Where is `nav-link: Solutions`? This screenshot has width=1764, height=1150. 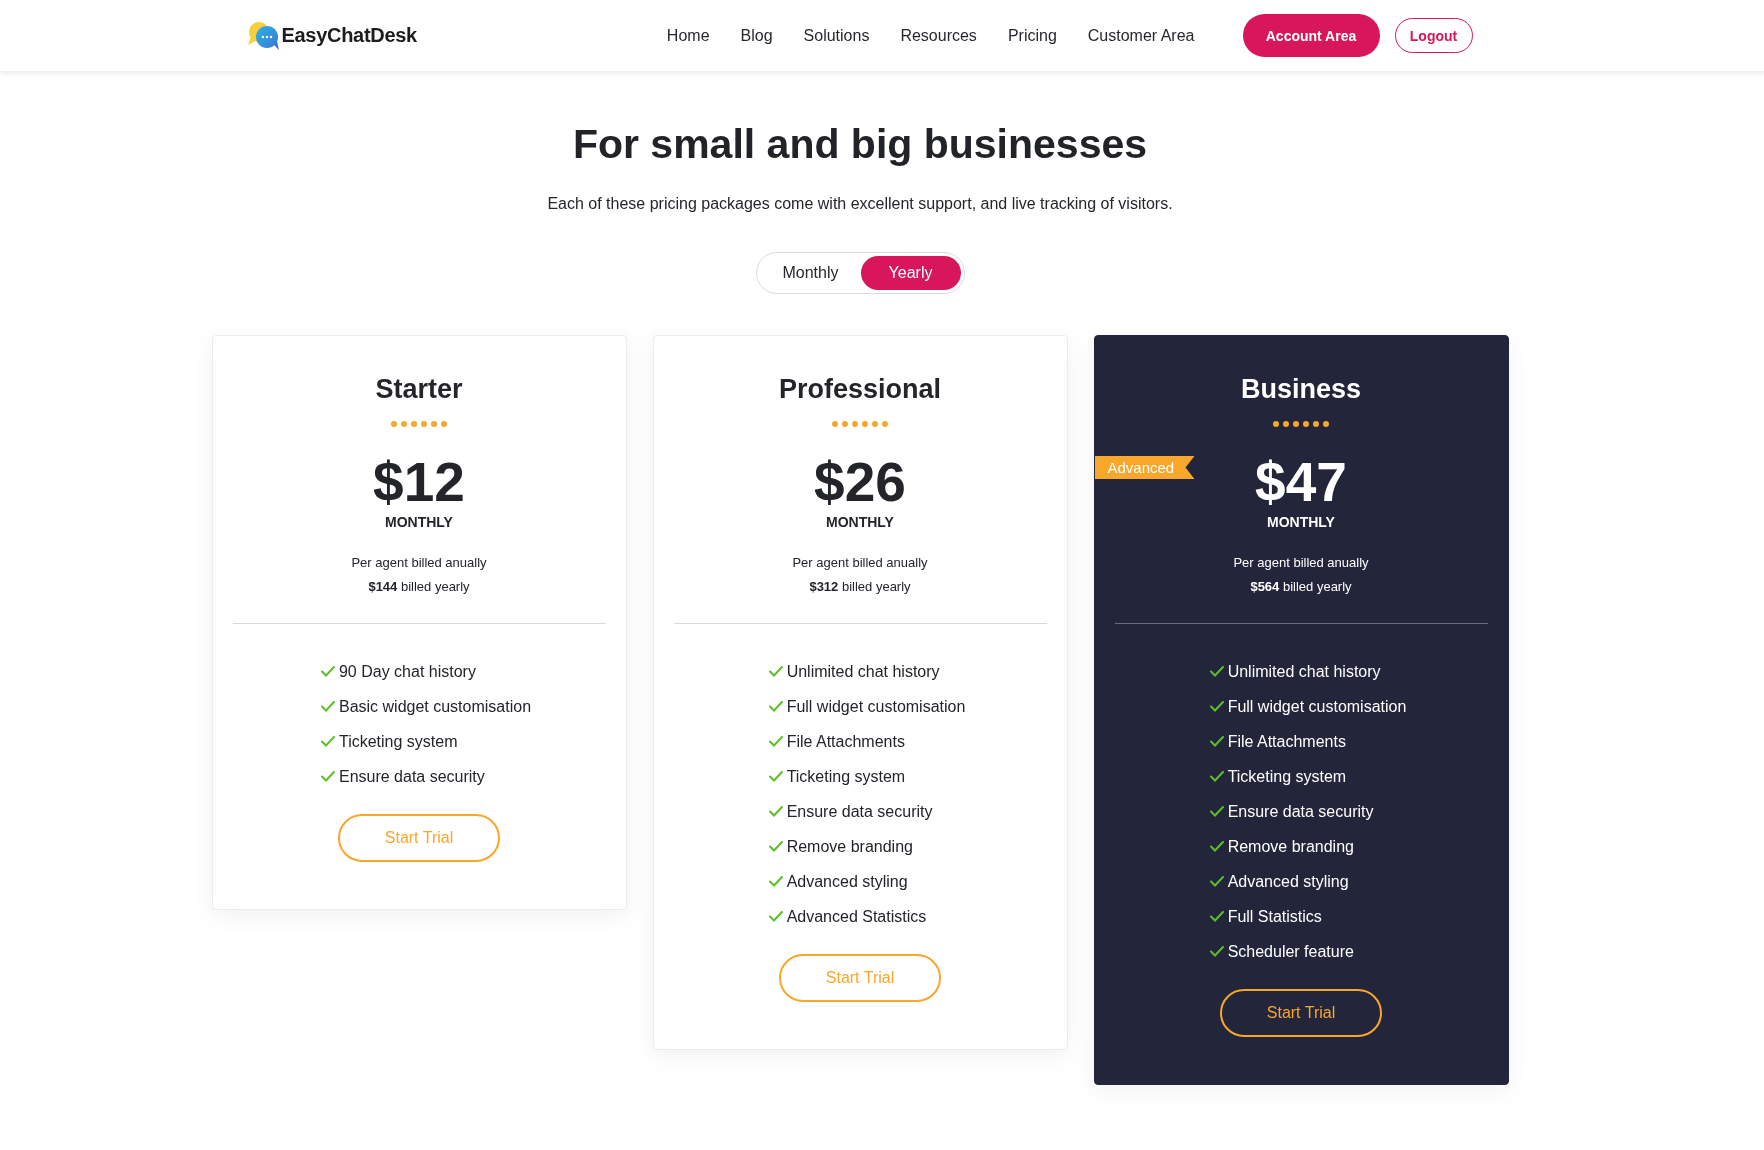 nav-link: Solutions is located at coordinates (836, 35).